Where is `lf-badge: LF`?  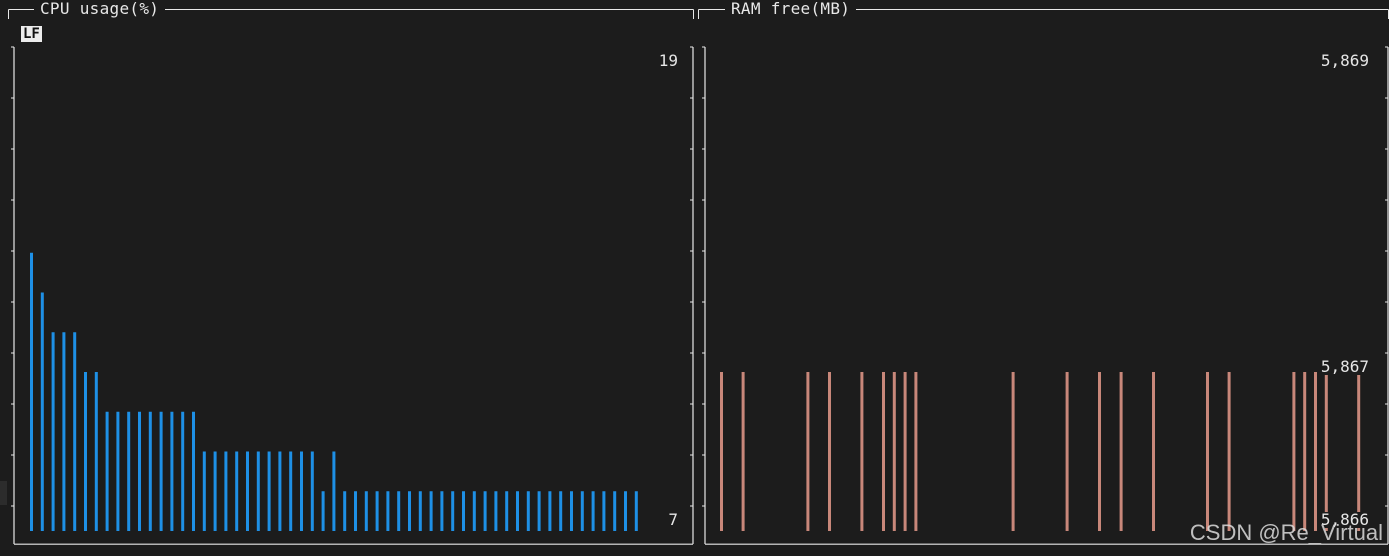 lf-badge: LF is located at coordinates (31, 34).